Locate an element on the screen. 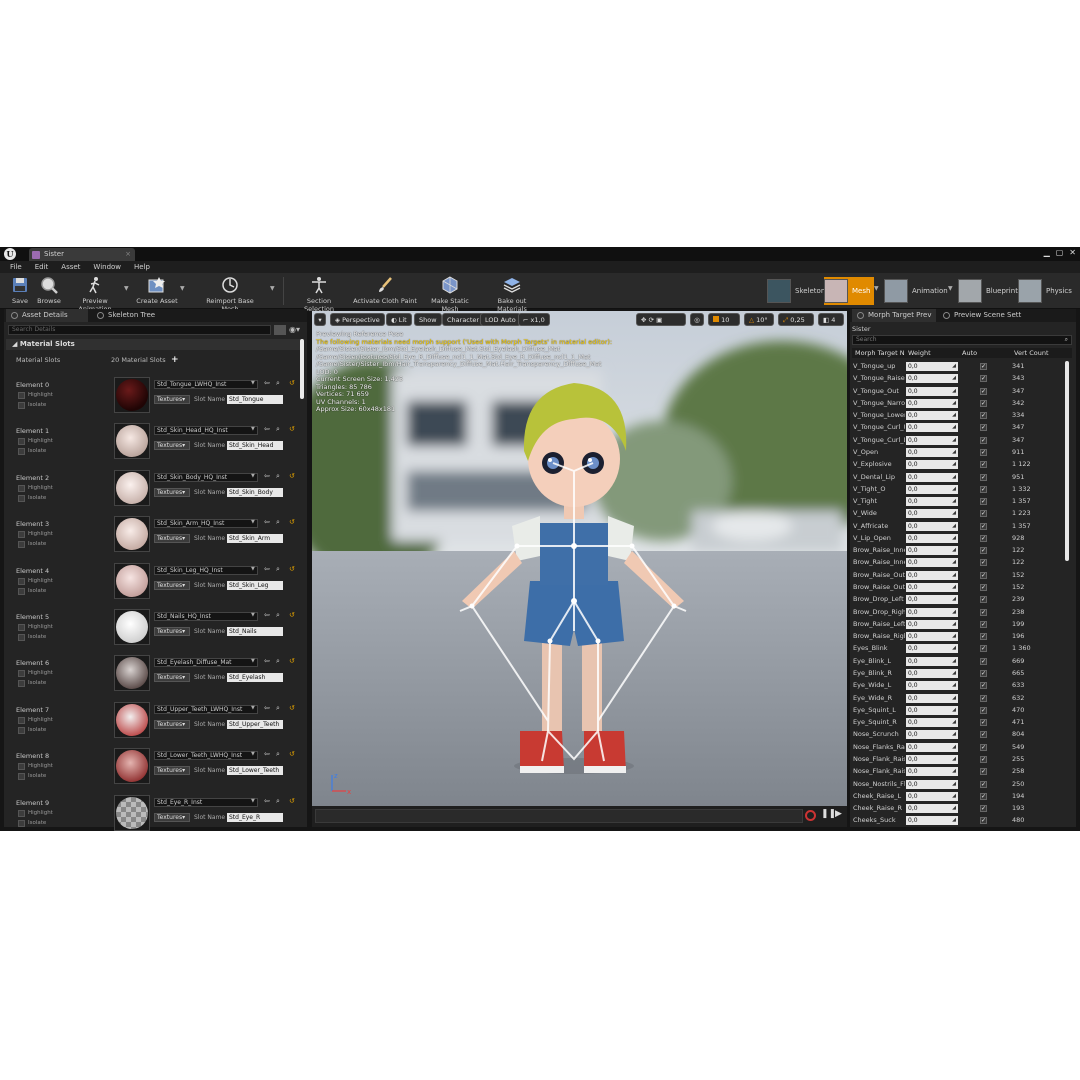  material-picker: Std_Eye_R_Inst is located at coordinates (206, 802).